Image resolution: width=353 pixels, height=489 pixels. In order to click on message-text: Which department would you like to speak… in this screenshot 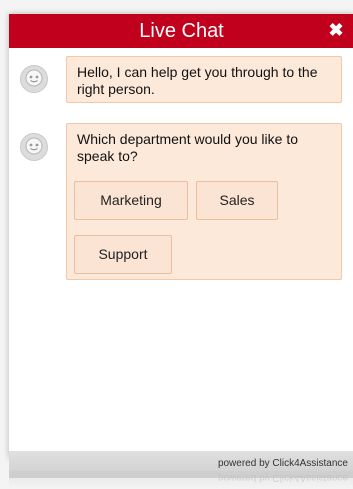, I will do `click(187, 147)`.